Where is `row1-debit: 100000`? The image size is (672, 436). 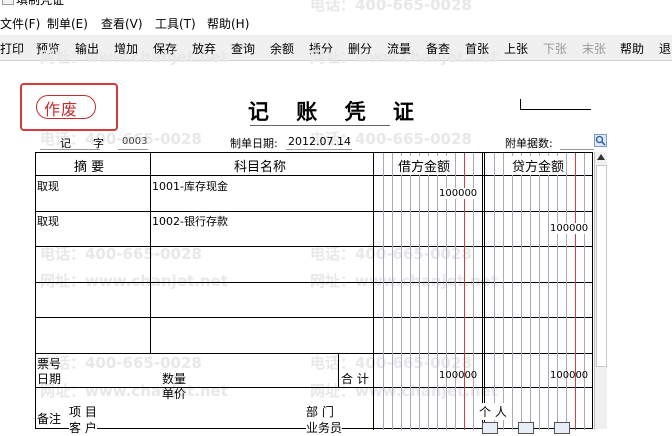 row1-debit: 100000 is located at coordinates (458, 193).